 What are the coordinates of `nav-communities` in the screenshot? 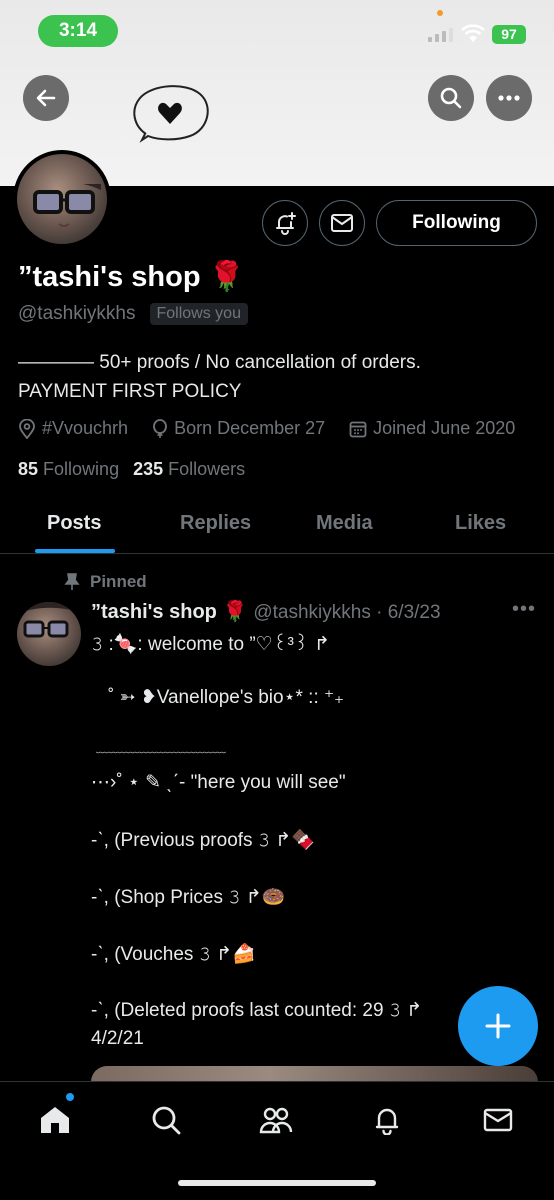 It's located at (276, 1120).